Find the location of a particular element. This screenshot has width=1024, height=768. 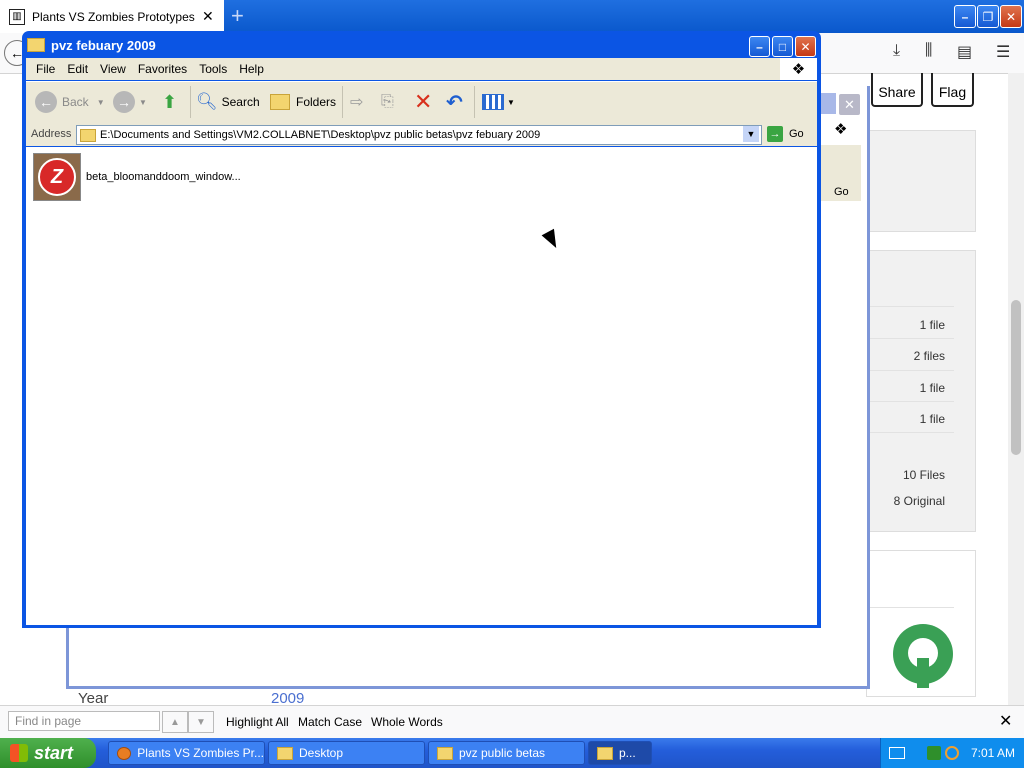

taskbar-item-desktop: Desktop is located at coordinates (346, 753).